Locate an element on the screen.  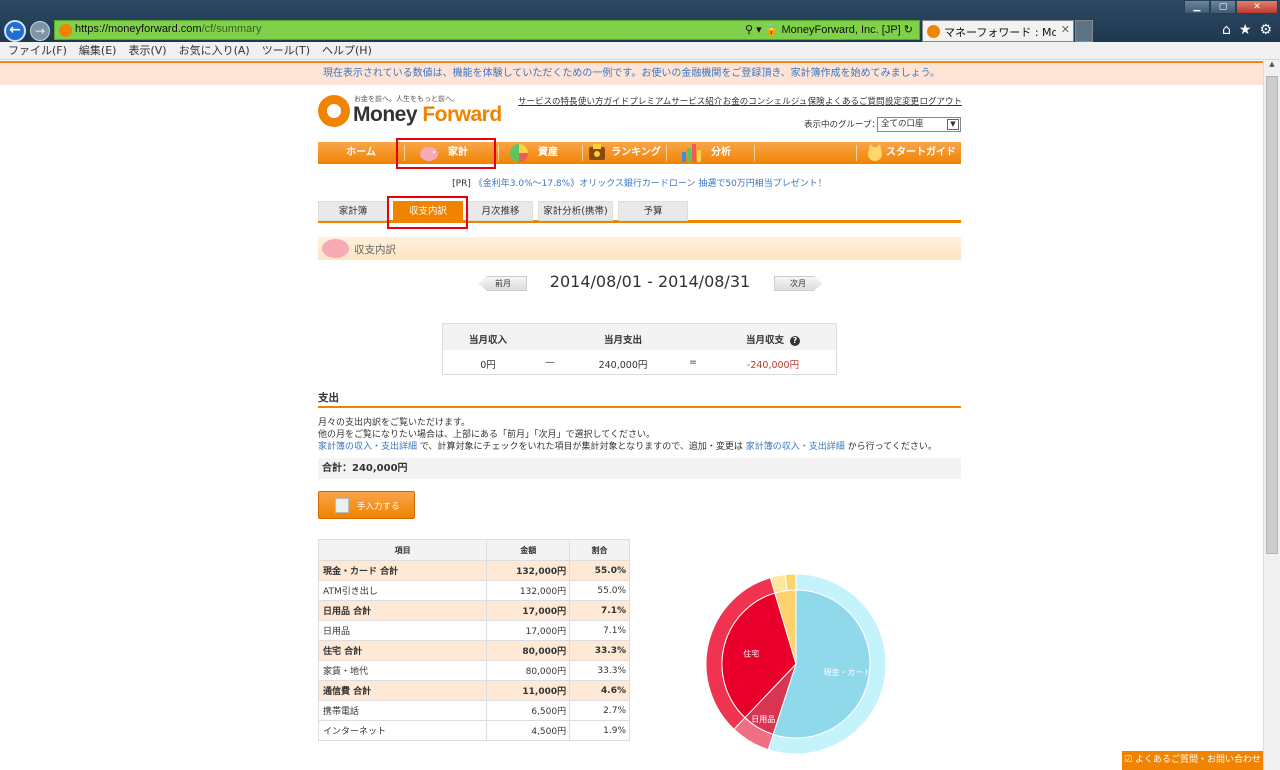
desc-link-details: 家計簿の収入・支出詳細 is located at coordinates (367, 447).